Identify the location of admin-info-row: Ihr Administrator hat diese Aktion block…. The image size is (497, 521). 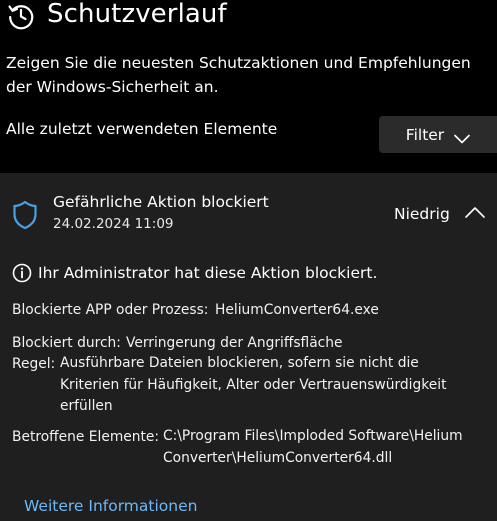
(194, 273).